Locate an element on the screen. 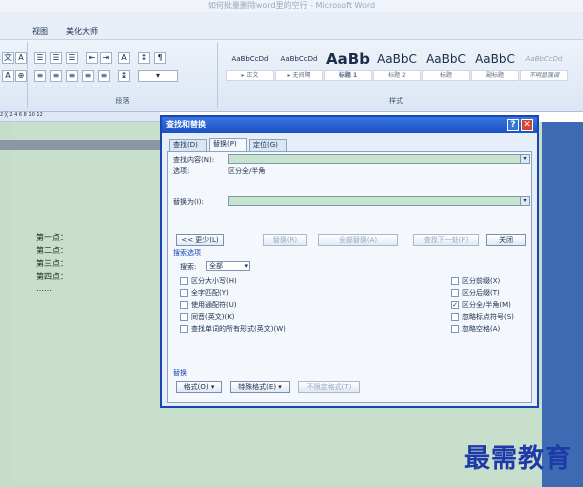  sort-icon: ↕ is located at coordinates (144, 58).